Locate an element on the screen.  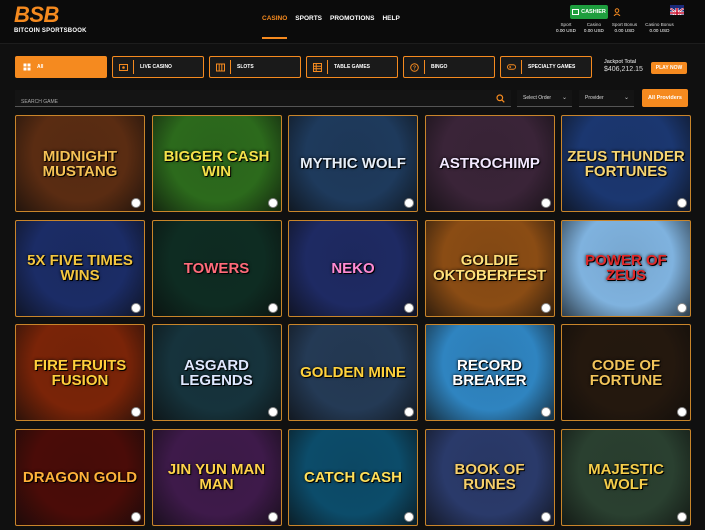
nav-help: HELP is located at coordinates (390, 27).